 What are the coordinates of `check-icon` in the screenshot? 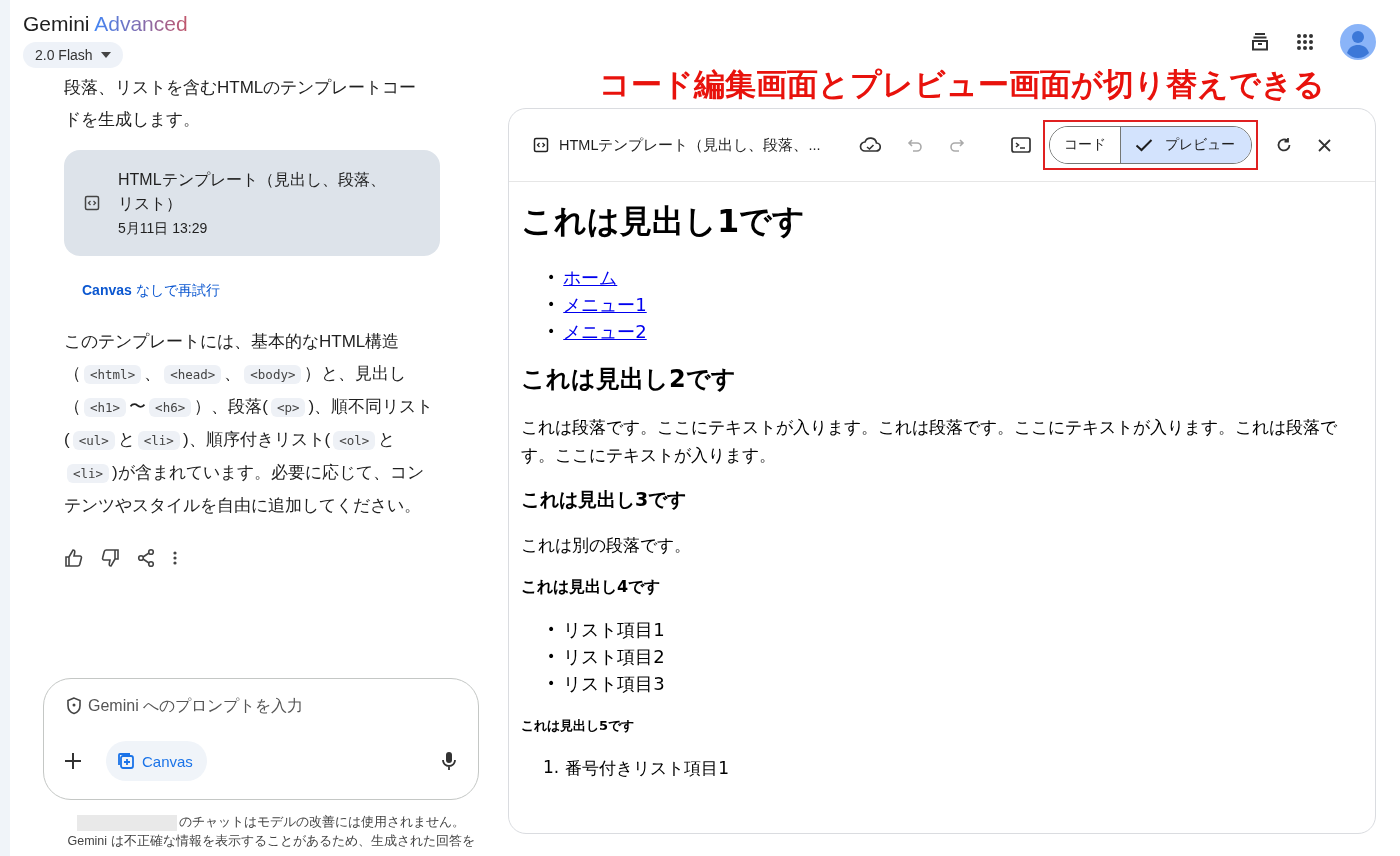 It's located at (1144, 145).